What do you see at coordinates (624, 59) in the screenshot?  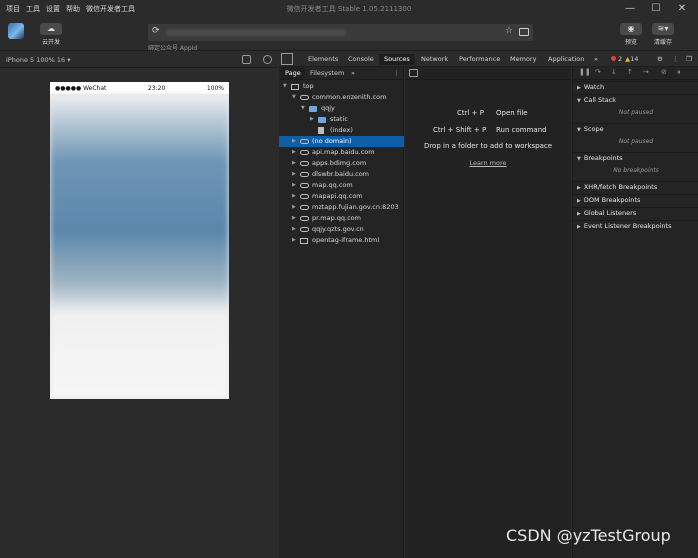 I see `issues-badge: 2 ▲14` at bounding box center [624, 59].